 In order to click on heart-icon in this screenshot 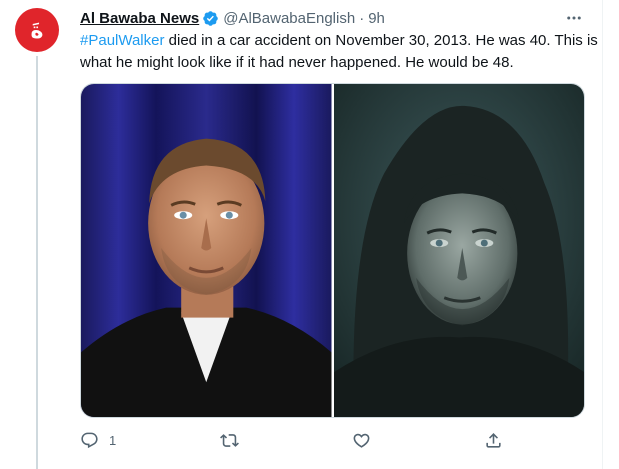, I will do `click(361, 440)`.